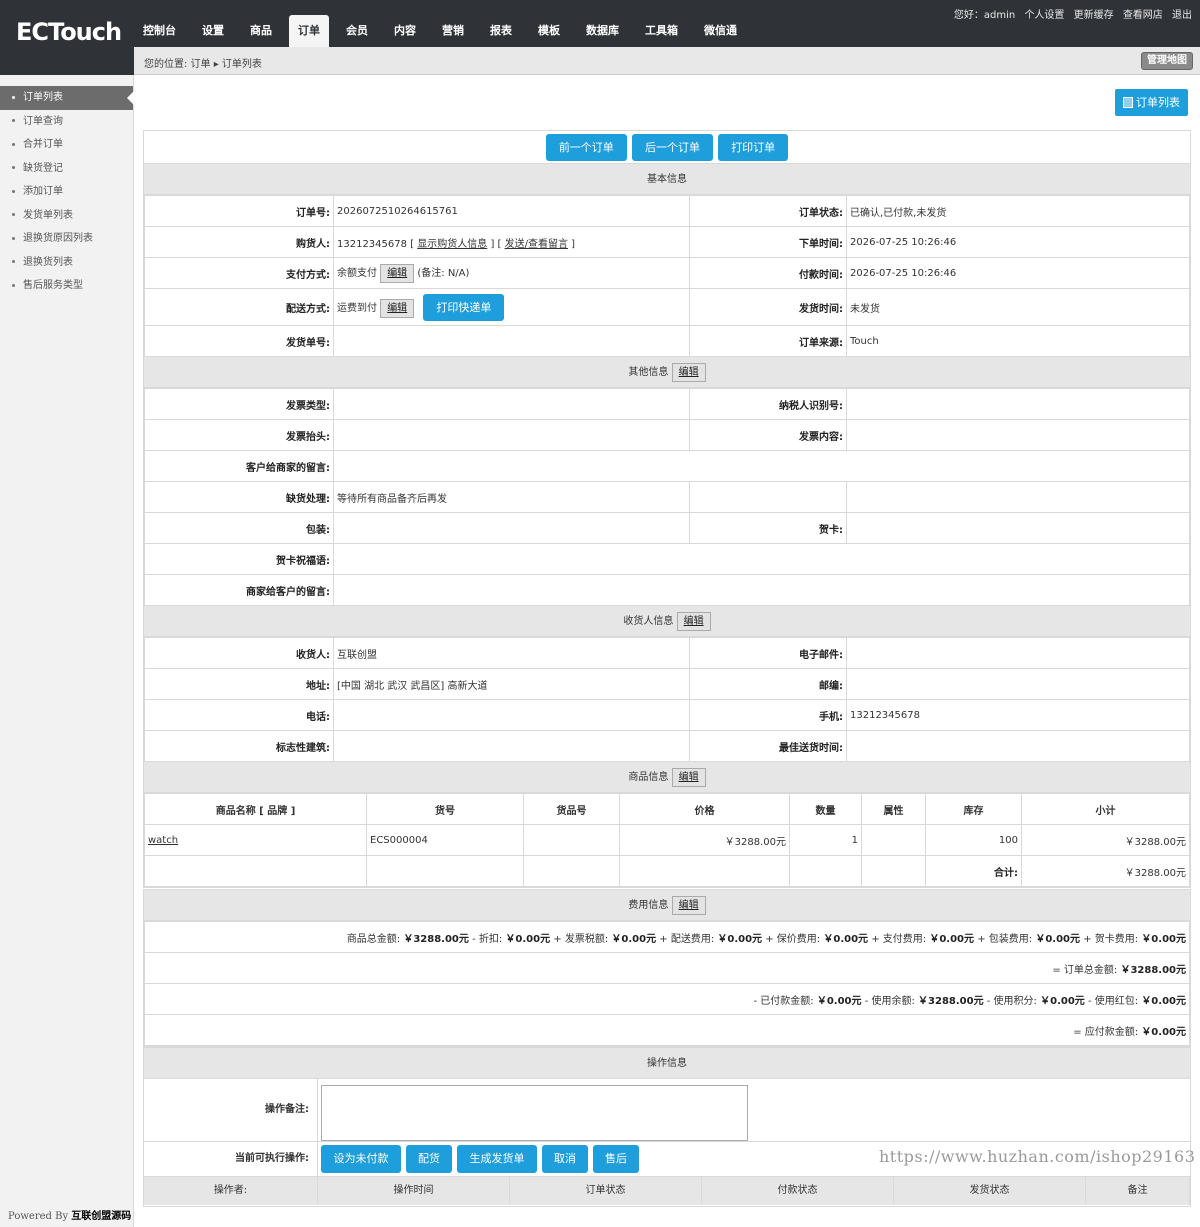  Describe the element at coordinates (753, 147) in the screenshot. I see `print-order-button: 打印订单` at that location.